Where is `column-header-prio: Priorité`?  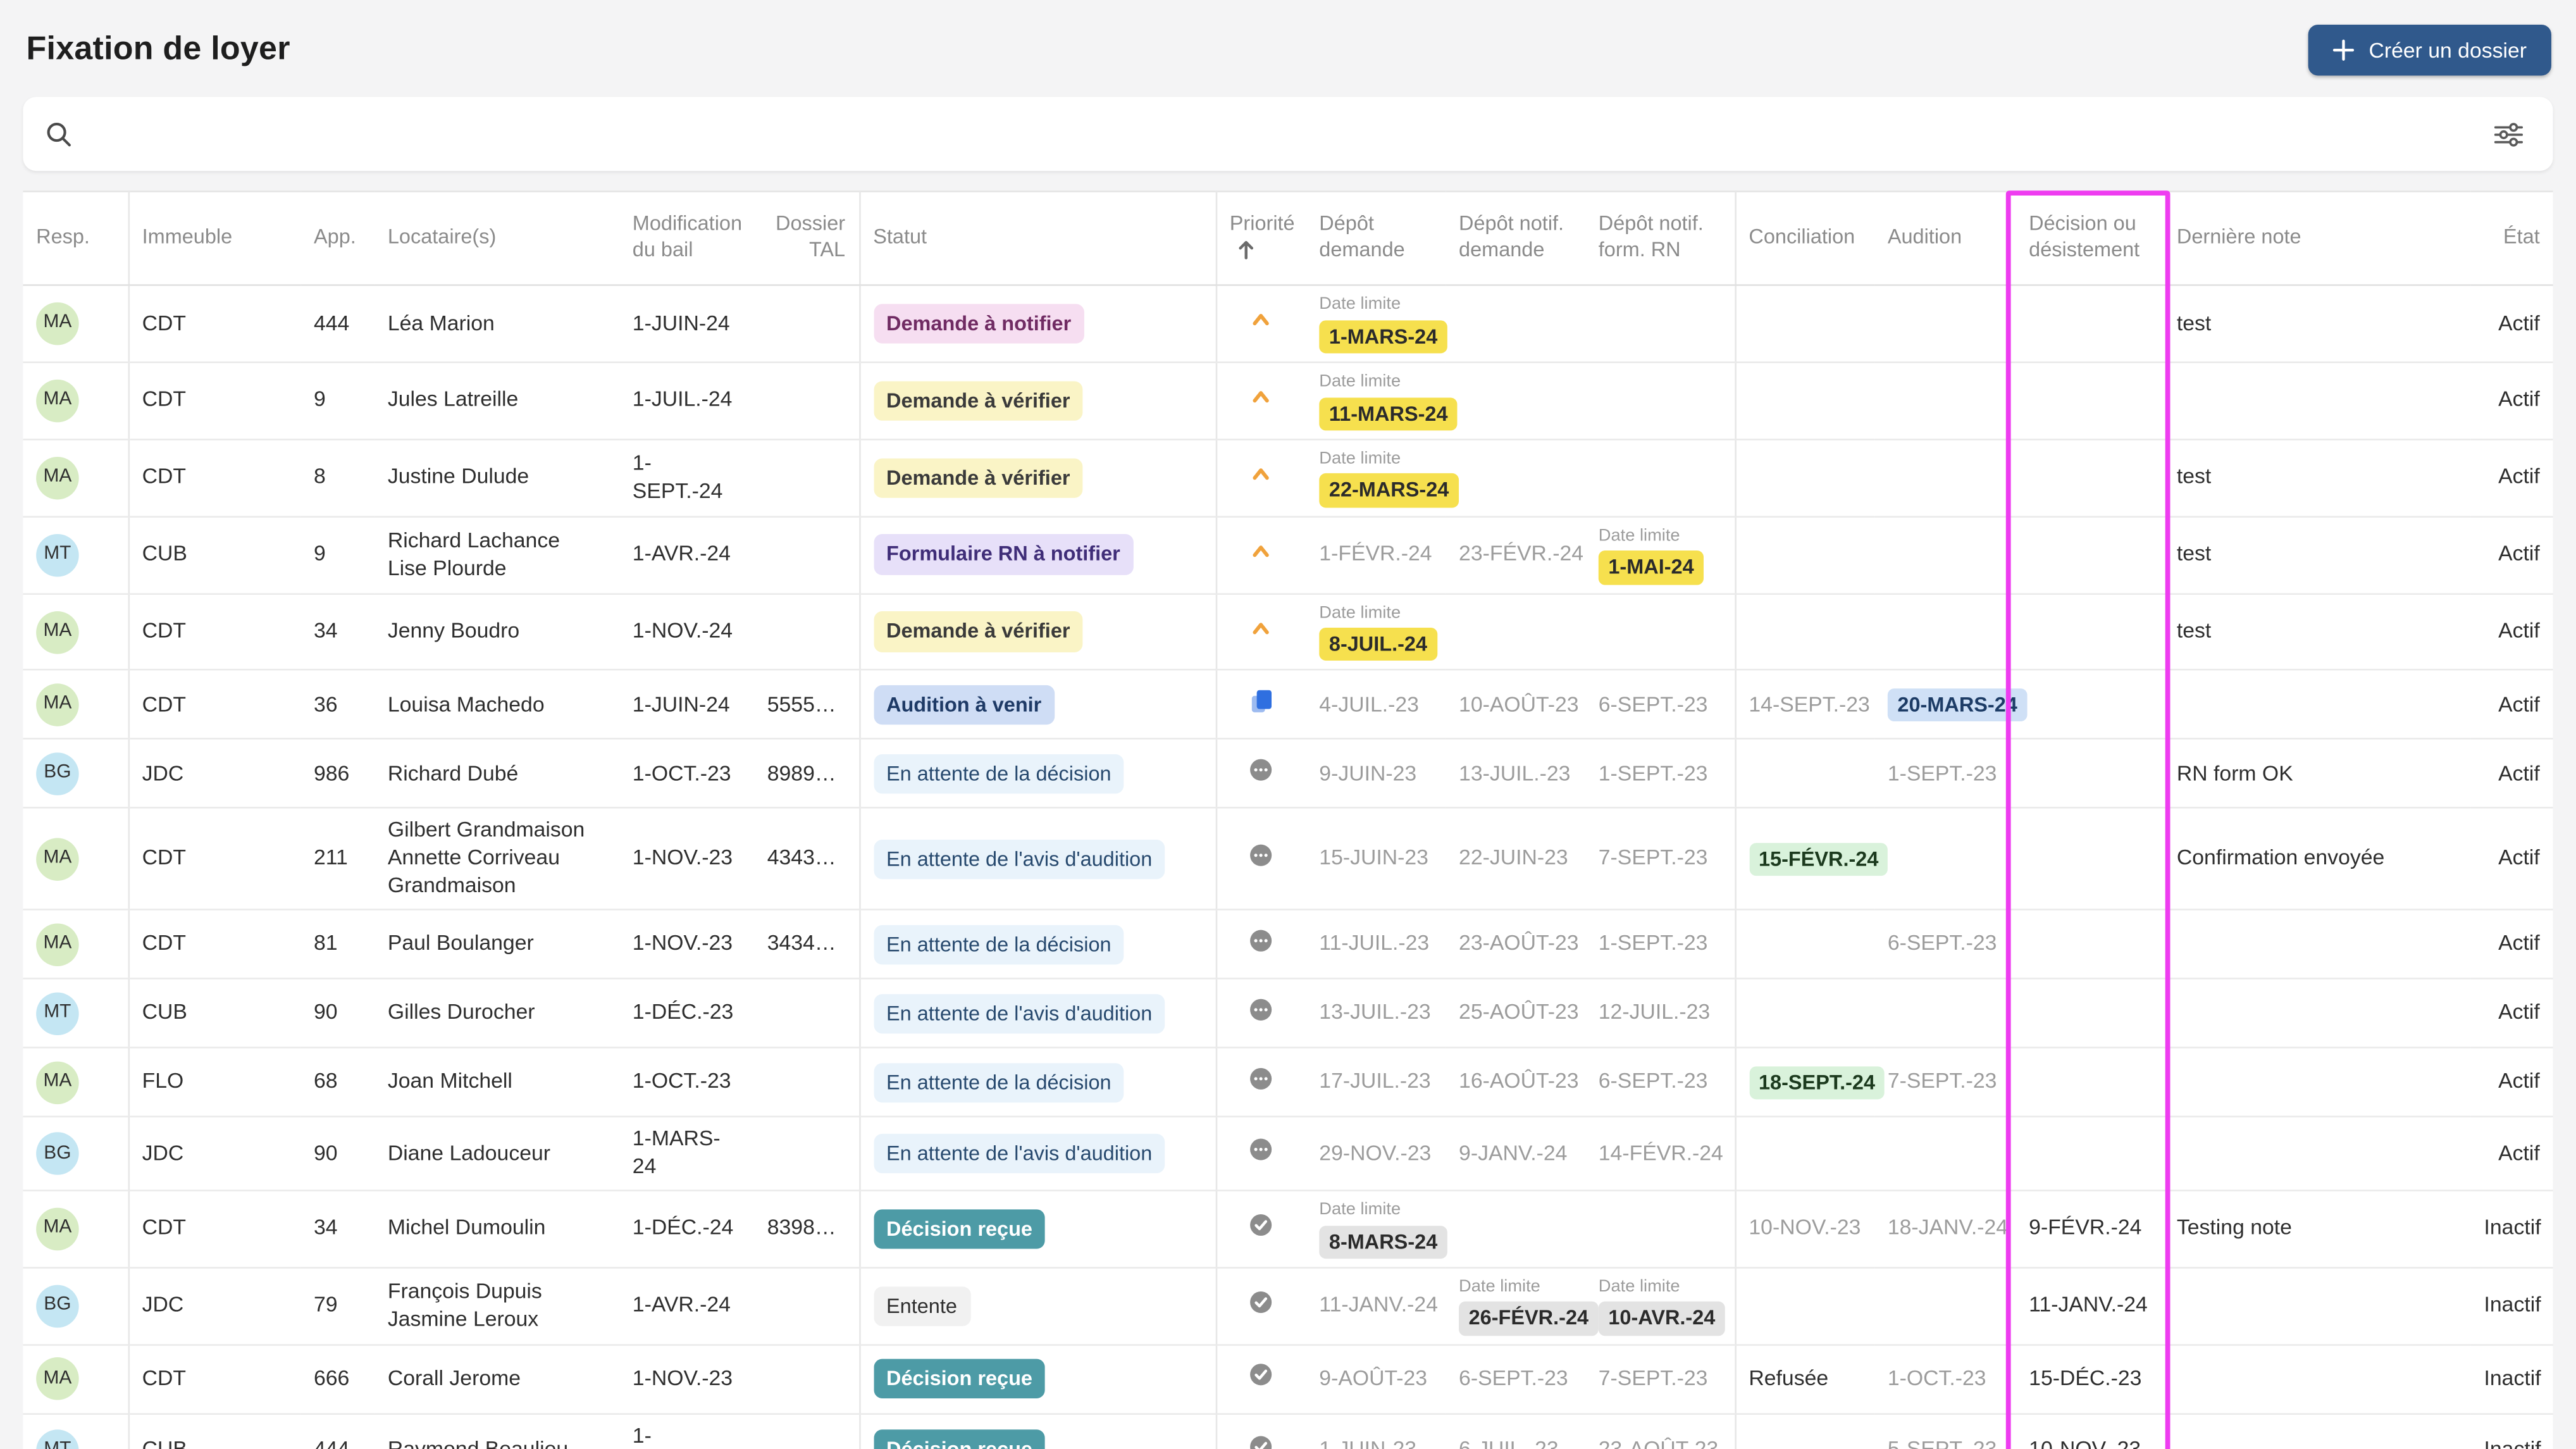 column-header-prio: Priorité is located at coordinates (1260, 238).